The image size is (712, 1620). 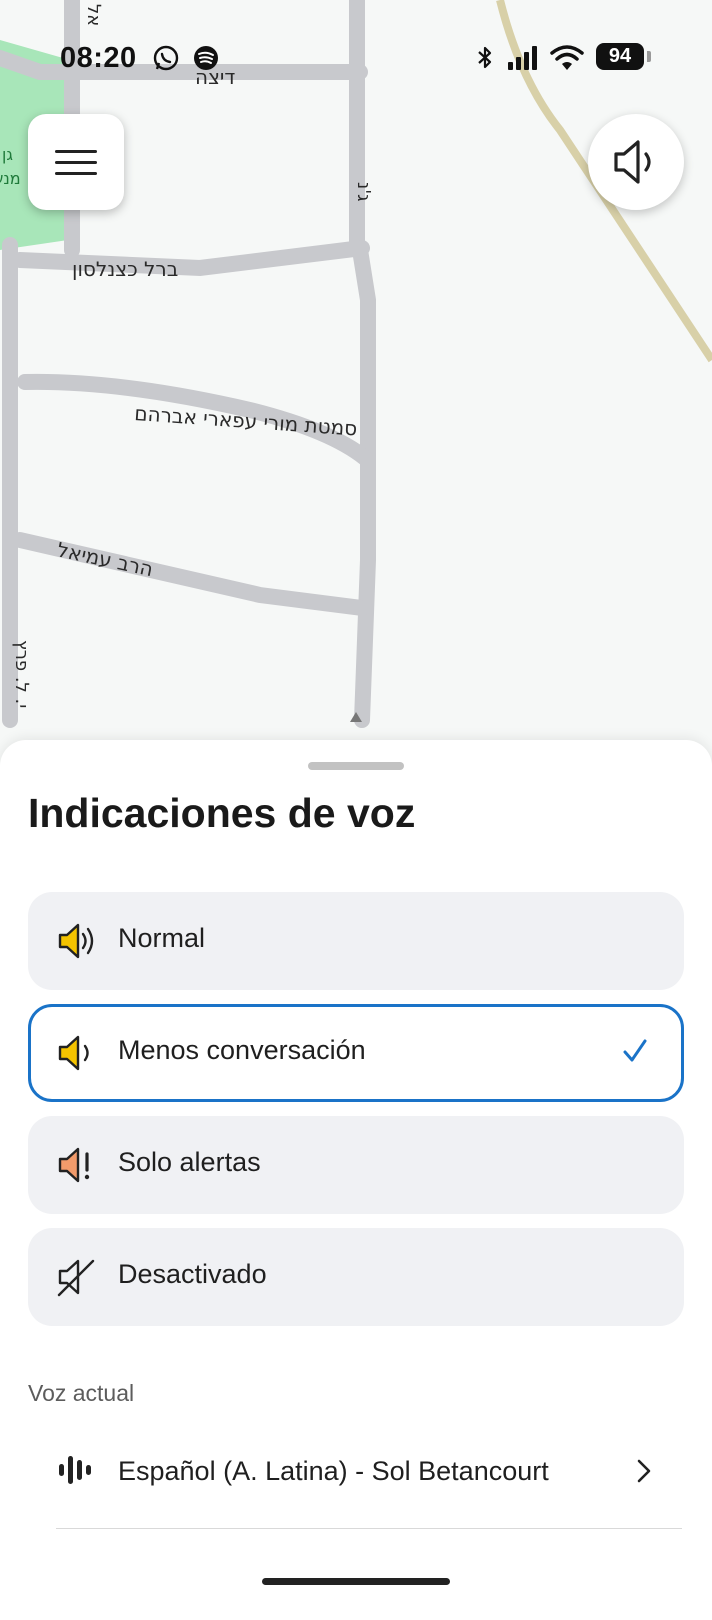 I want to click on voice-wave-icon, so click(x=75, y=1470).